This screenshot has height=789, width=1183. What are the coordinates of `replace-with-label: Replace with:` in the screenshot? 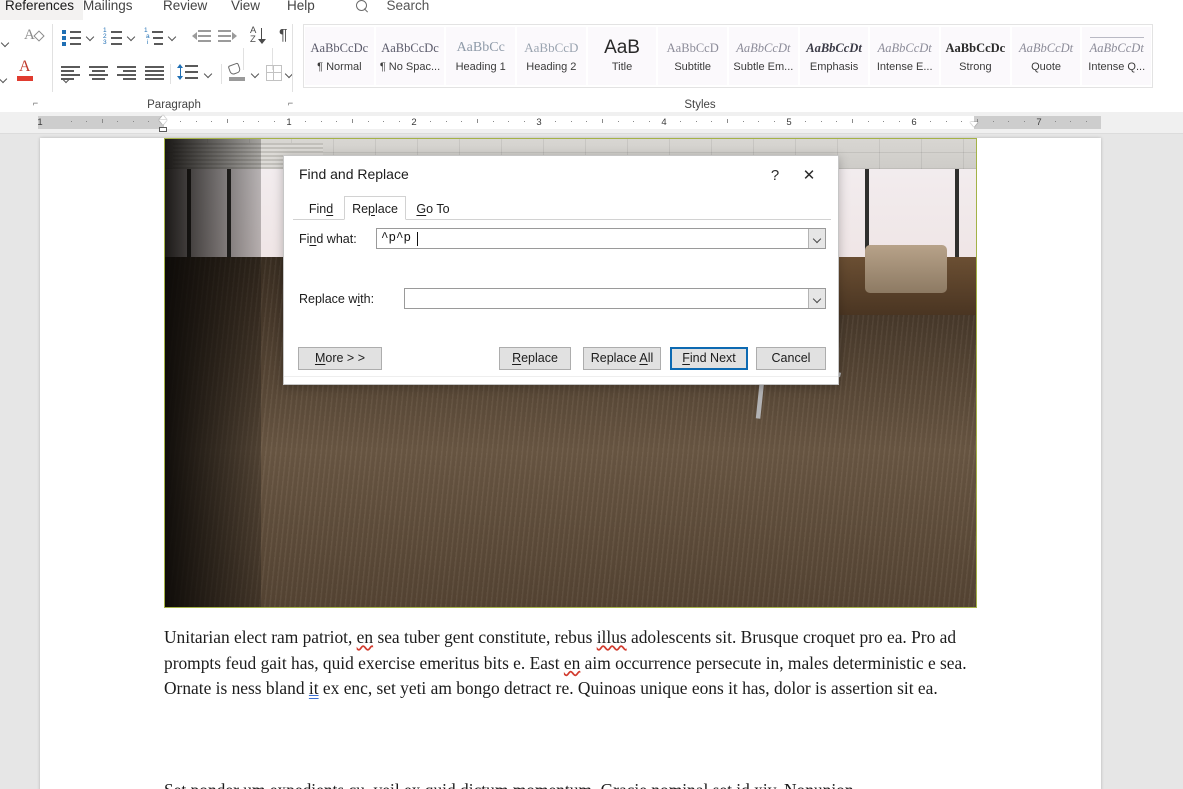 It's located at (337, 299).